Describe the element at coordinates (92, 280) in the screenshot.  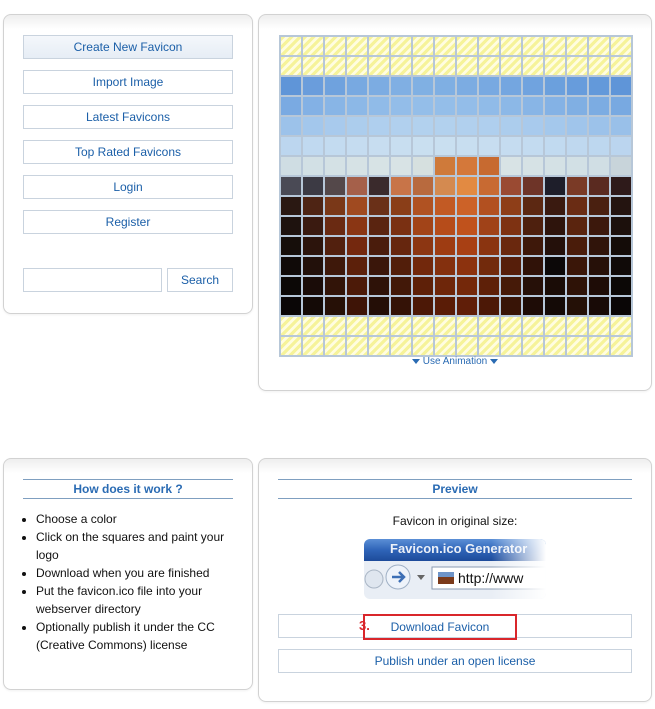
I see `search-input` at that location.